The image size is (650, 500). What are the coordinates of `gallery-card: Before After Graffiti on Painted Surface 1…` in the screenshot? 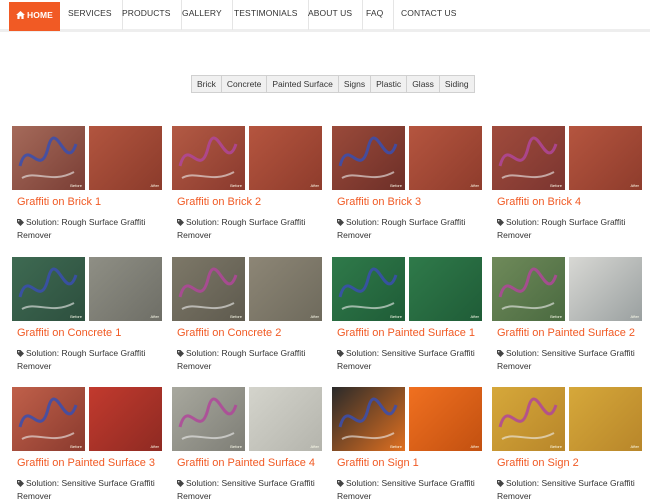 It's located at (407, 317).